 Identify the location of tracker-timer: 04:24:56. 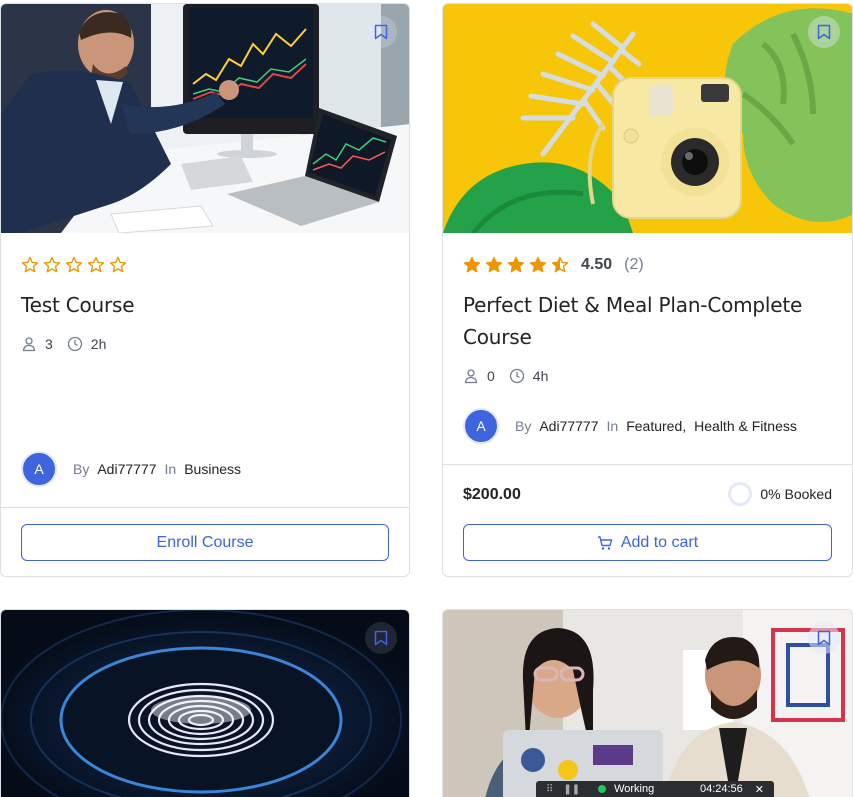
(721, 789).